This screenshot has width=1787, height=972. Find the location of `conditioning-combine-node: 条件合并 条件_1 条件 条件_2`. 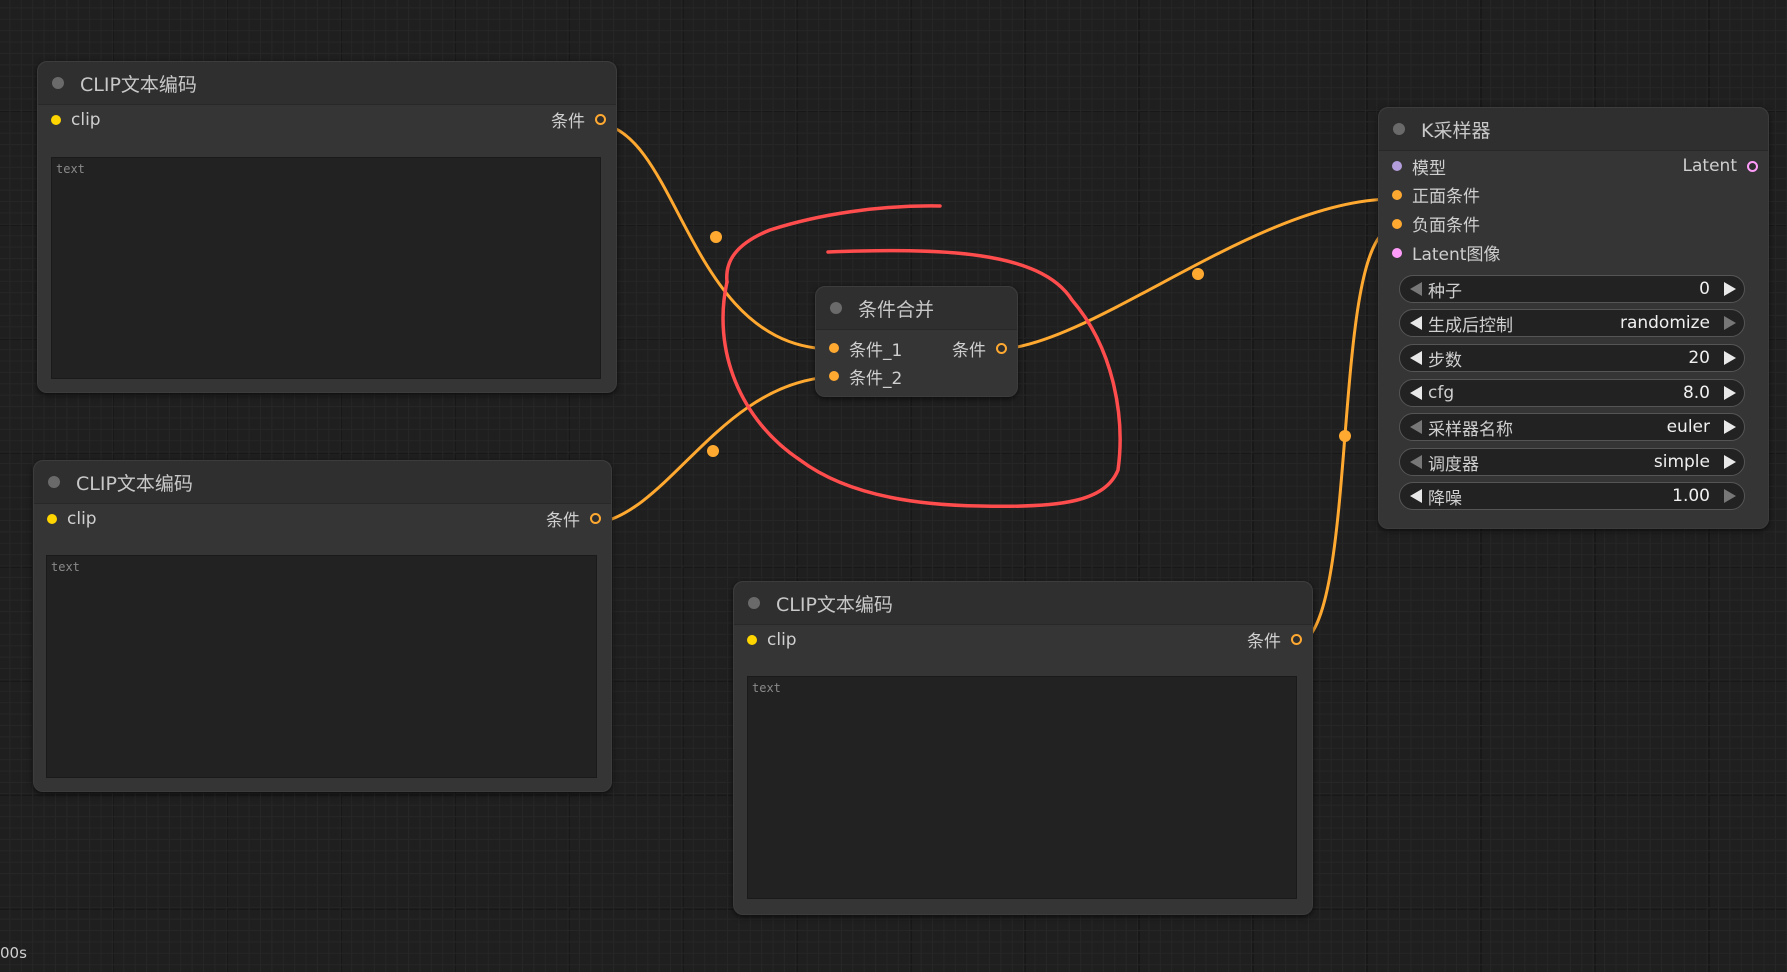

conditioning-combine-node: 条件合并 条件_1 条件 条件_2 is located at coordinates (916, 341).